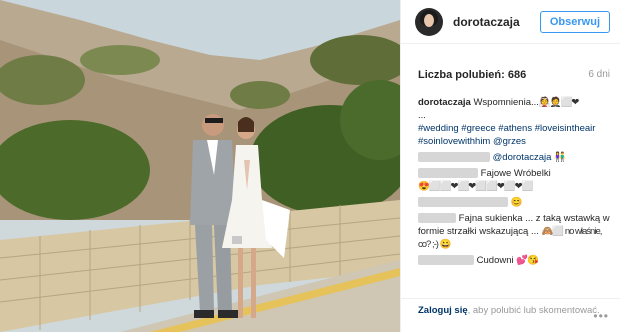 The height and width of the screenshot is (332, 620). Describe the element at coordinates (429, 21) in the screenshot. I see `avatar` at that location.